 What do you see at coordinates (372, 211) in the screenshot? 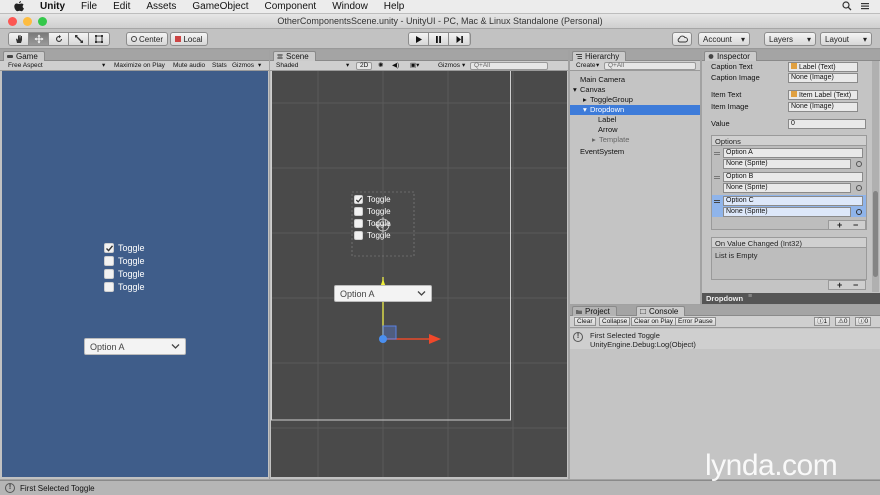
I see `scene-toggle-2: Toggle` at bounding box center [372, 211].